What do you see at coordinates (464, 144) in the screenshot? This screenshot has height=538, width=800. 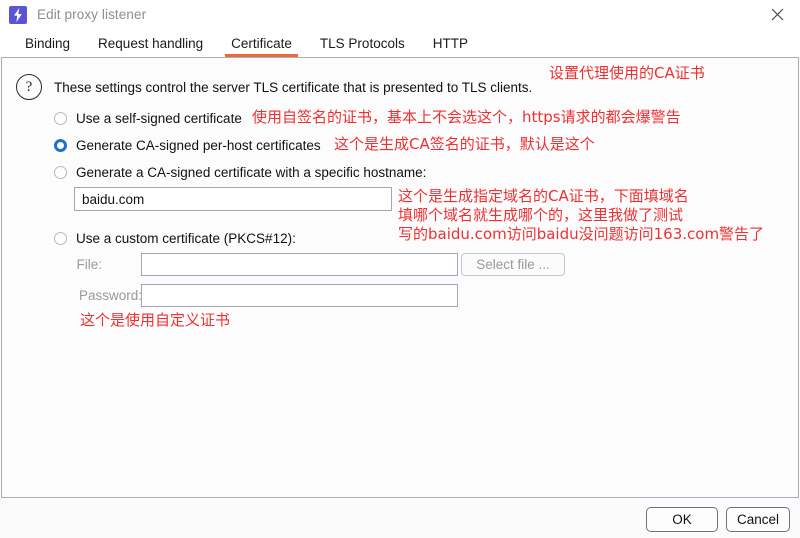 I see `annotation-ca-signed: 这个是生成CA签名的证书，默认是这个` at bounding box center [464, 144].